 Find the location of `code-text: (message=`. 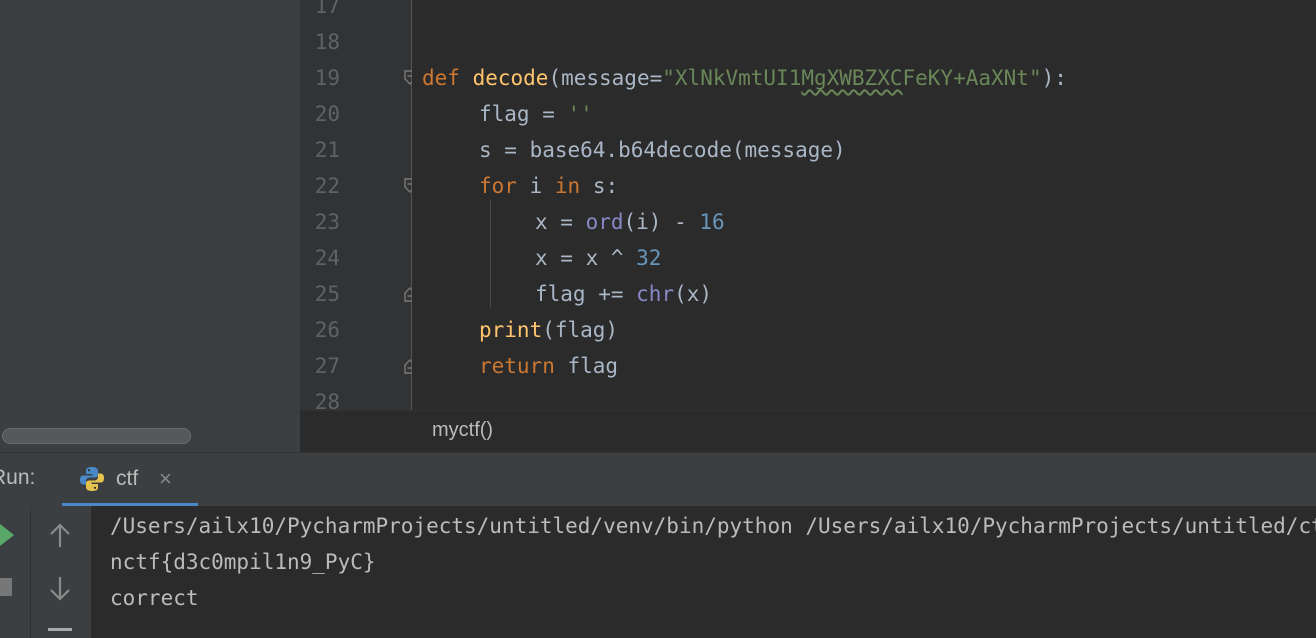

code-text: (message= is located at coordinates (605, 78).